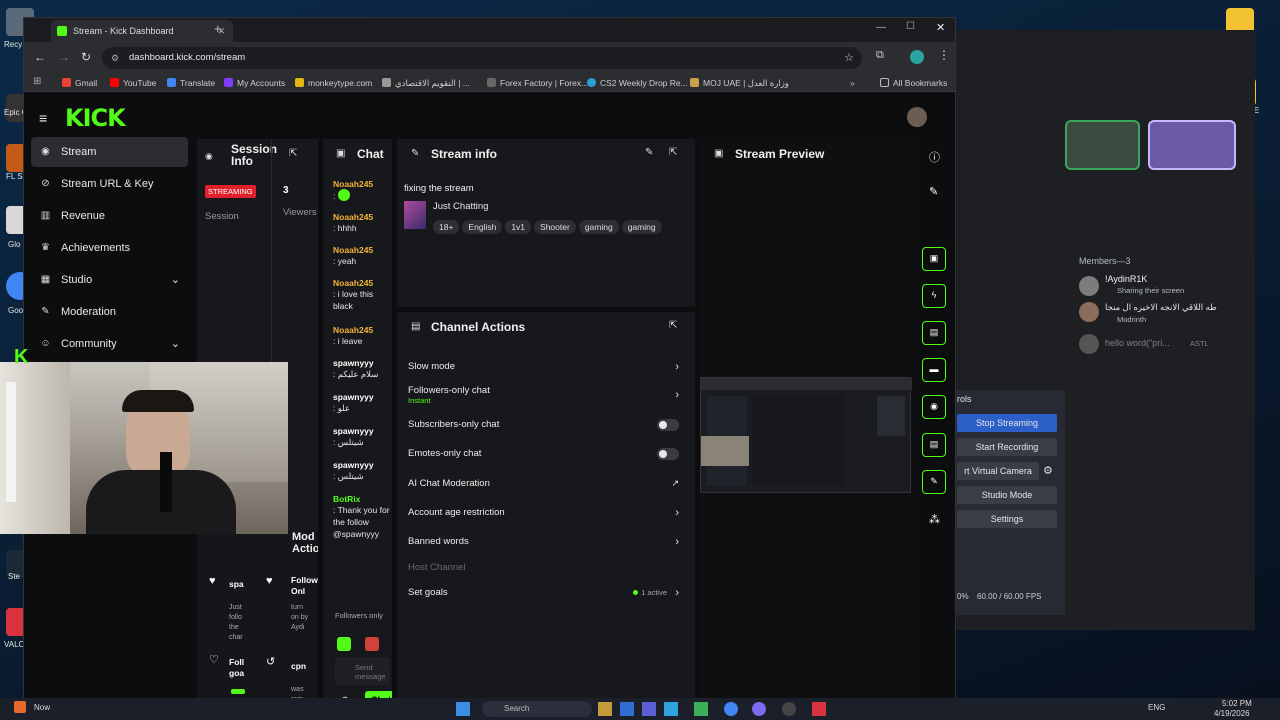  What do you see at coordinates (361, 375) in the screenshot?
I see `chat-message: spawnyyy: سلام عليكم` at bounding box center [361, 375].